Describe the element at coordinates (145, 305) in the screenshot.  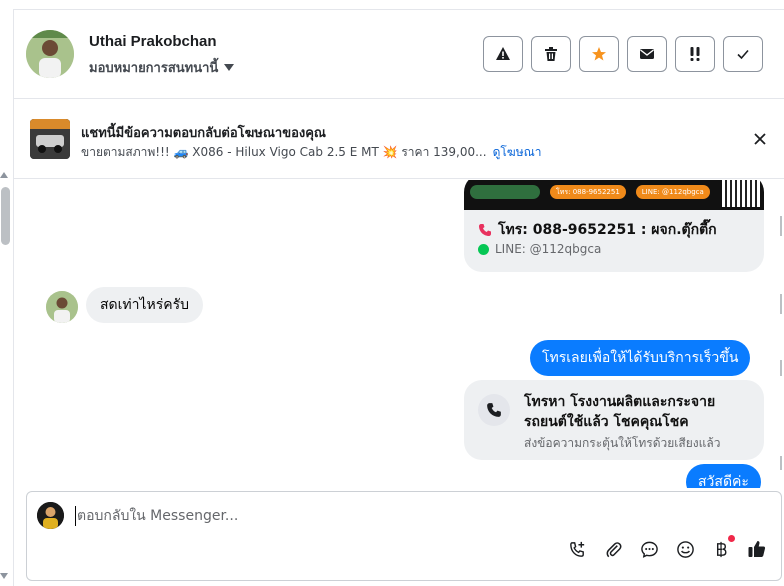
I see `incoming-message: สดเท่าไหร่ครับ` at that location.